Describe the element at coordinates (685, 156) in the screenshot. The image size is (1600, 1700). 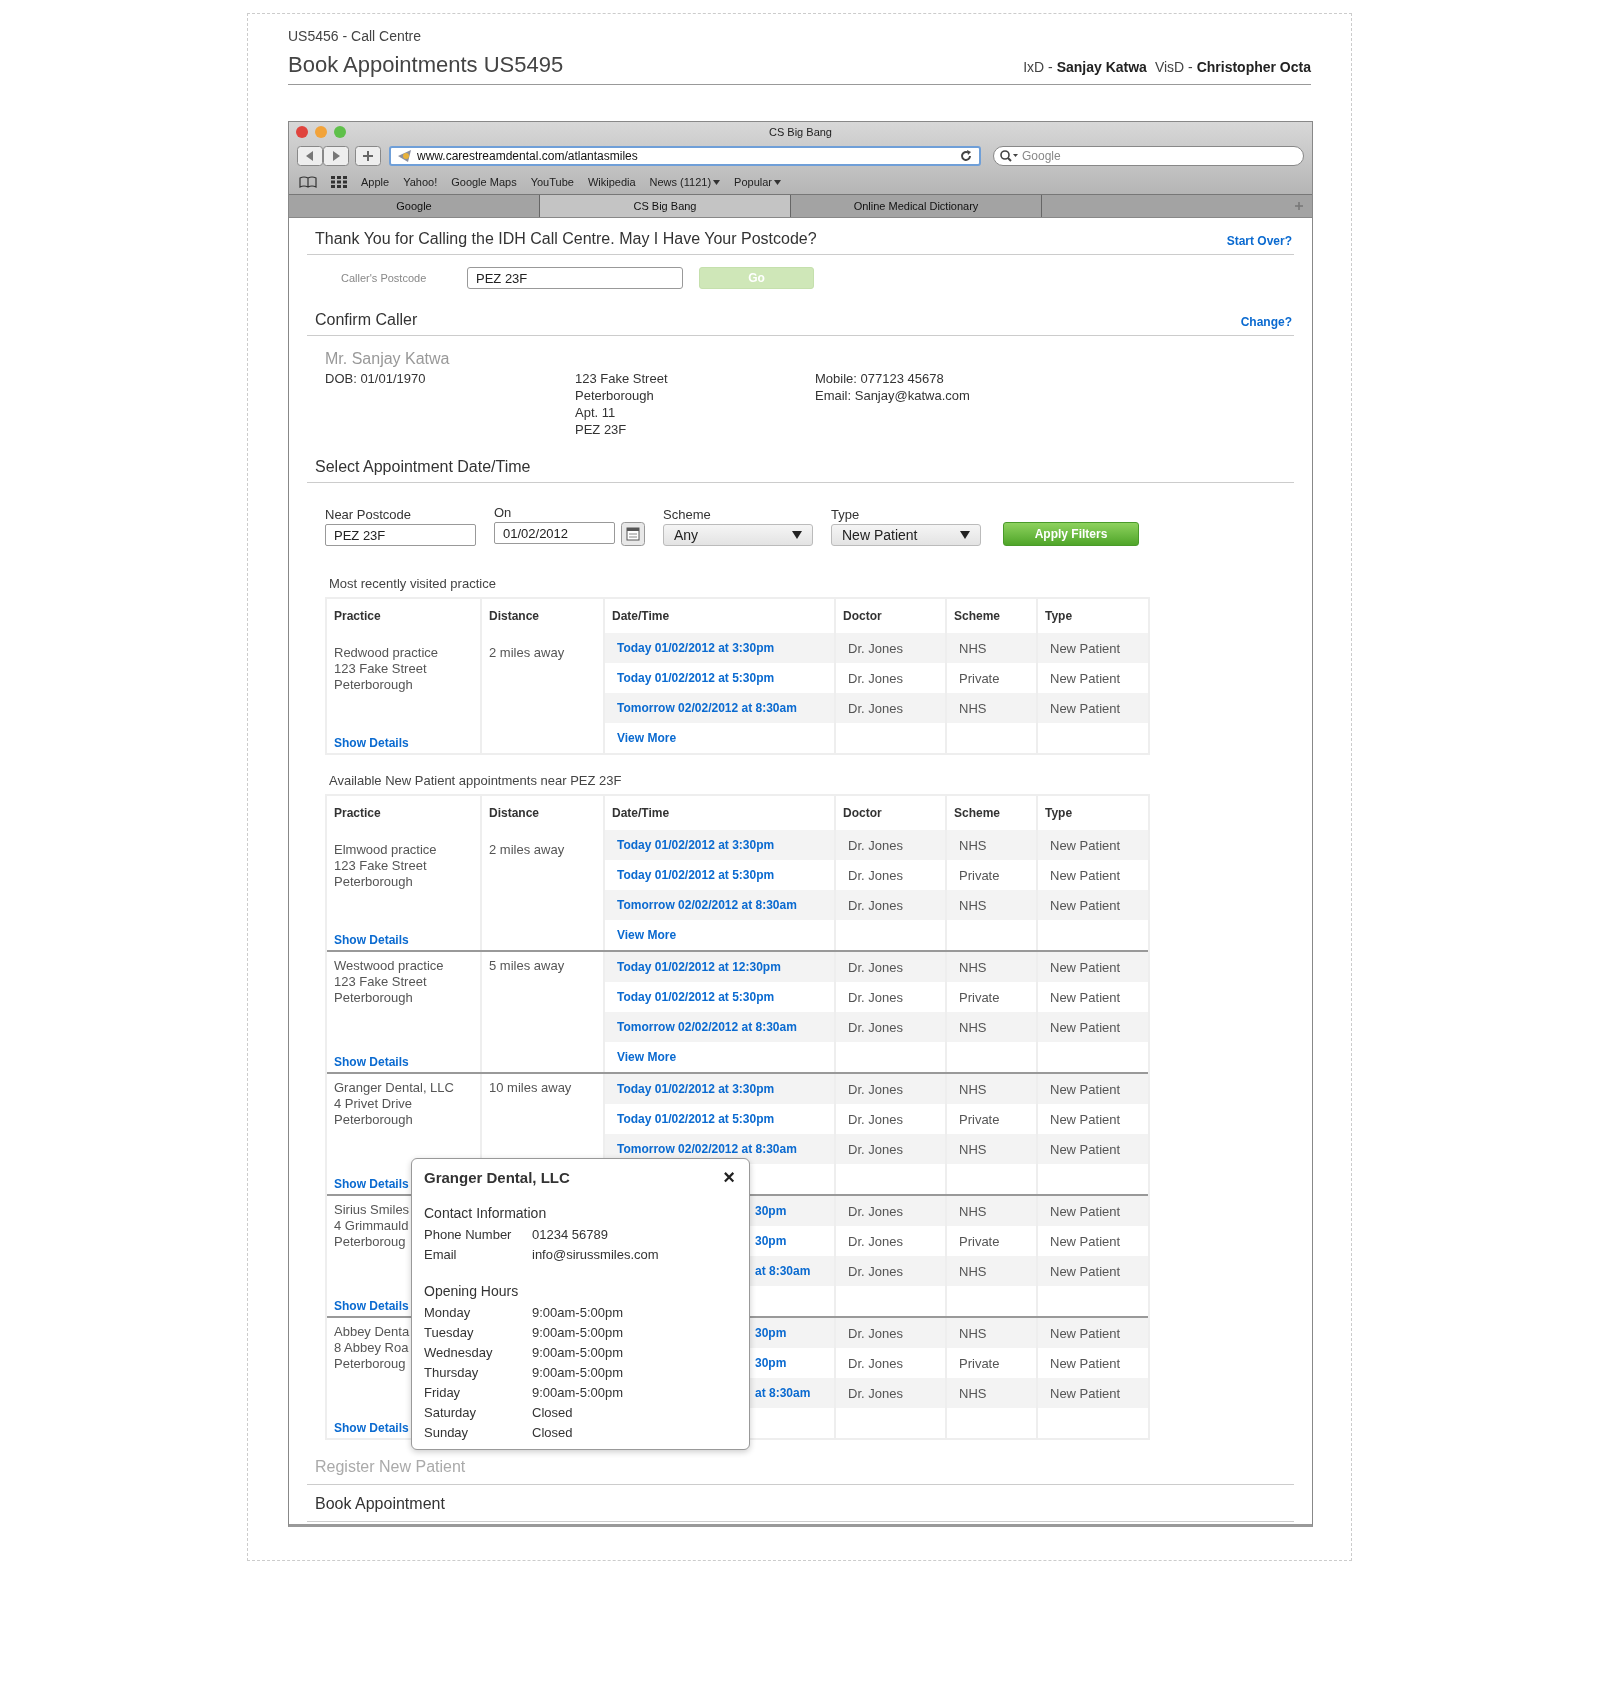
I see `url-field: www.carestreamdental.com/atlantasmiles` at that location.